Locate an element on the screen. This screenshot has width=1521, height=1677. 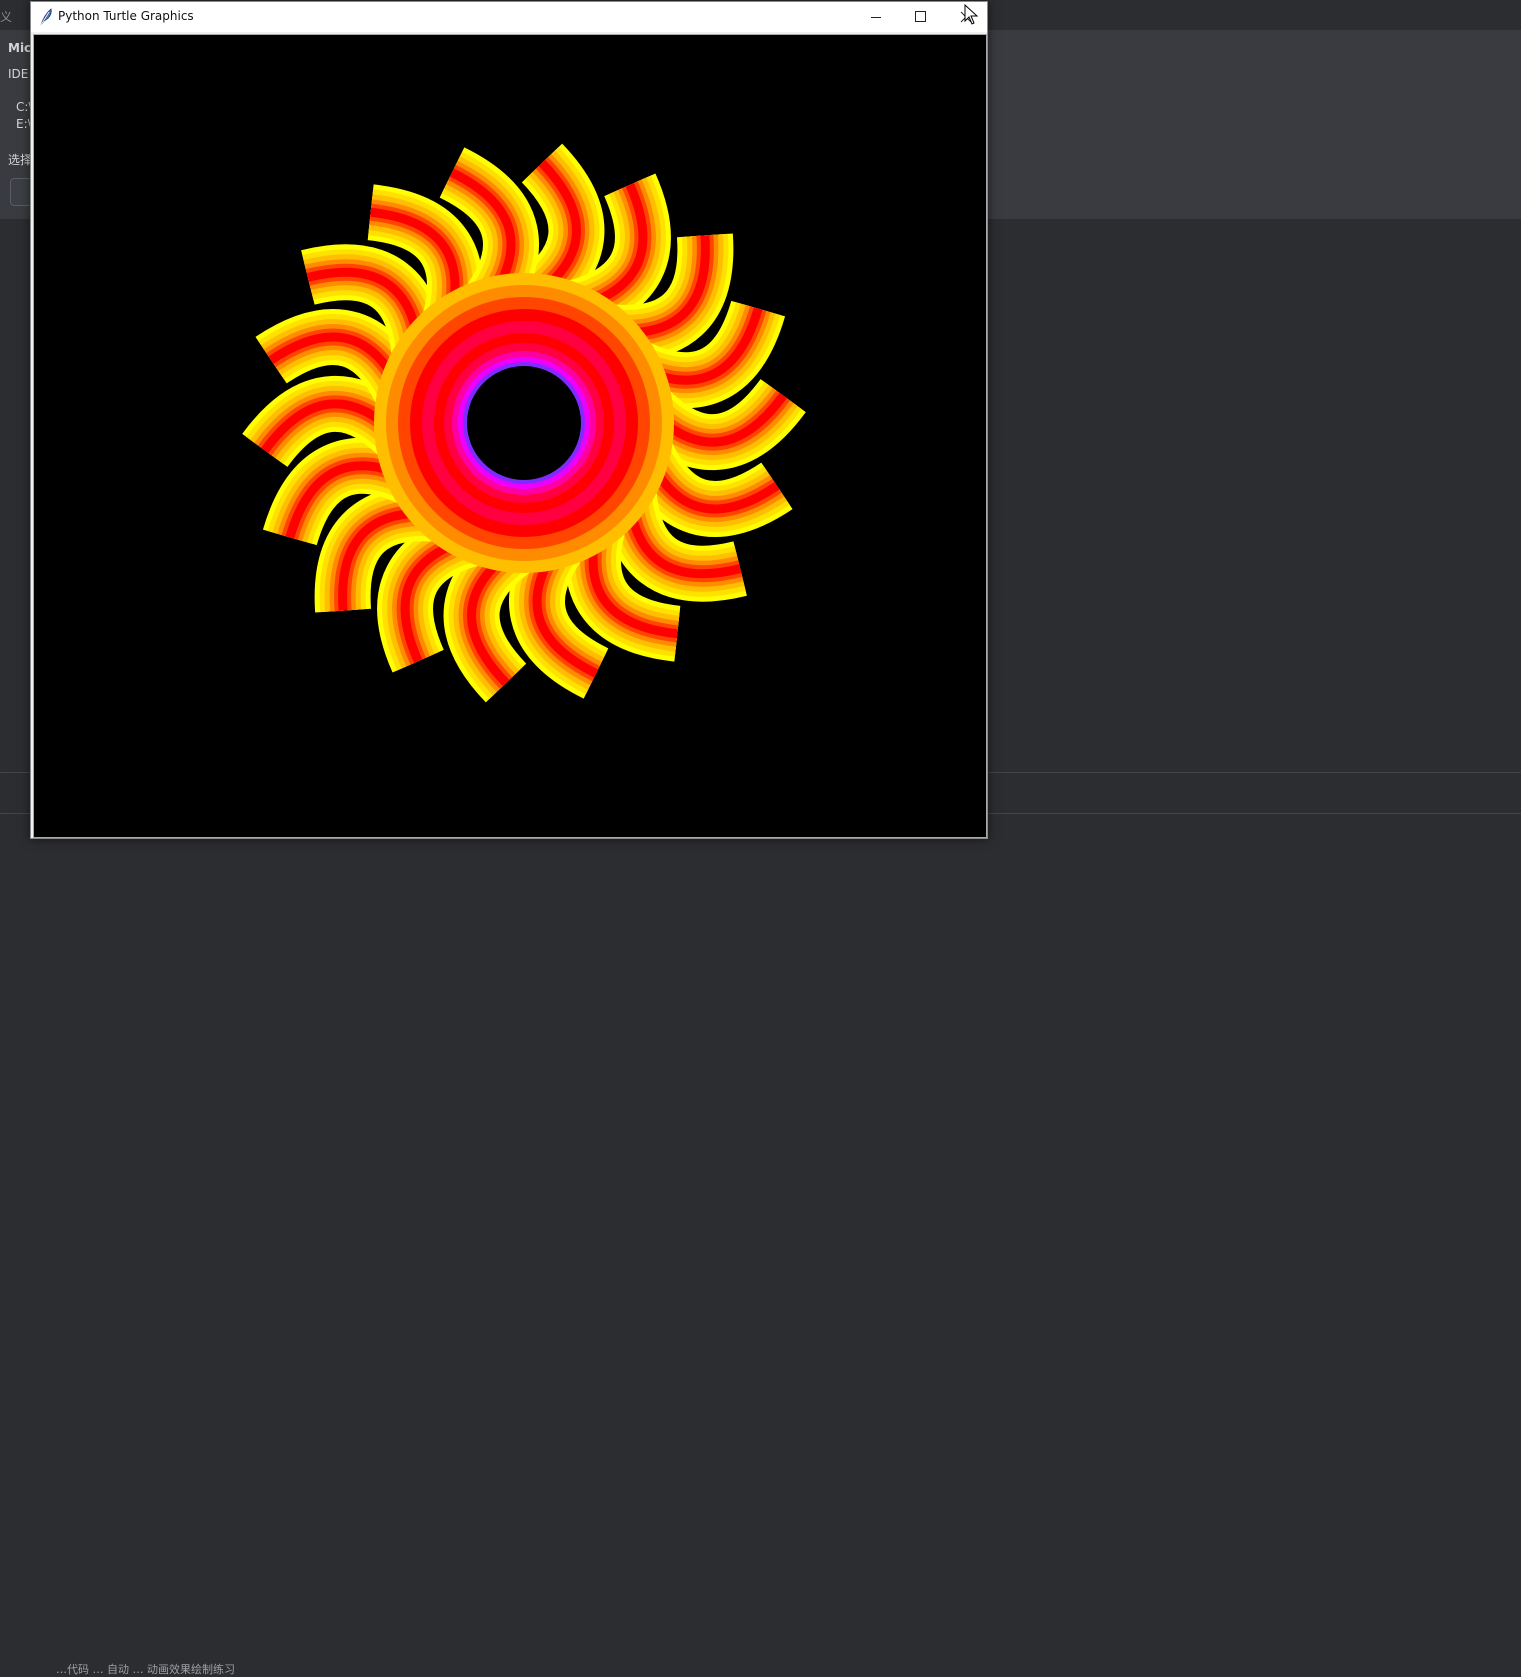
window-title-bar: Python Turtle Graphics is located at coordinates (509, 17).